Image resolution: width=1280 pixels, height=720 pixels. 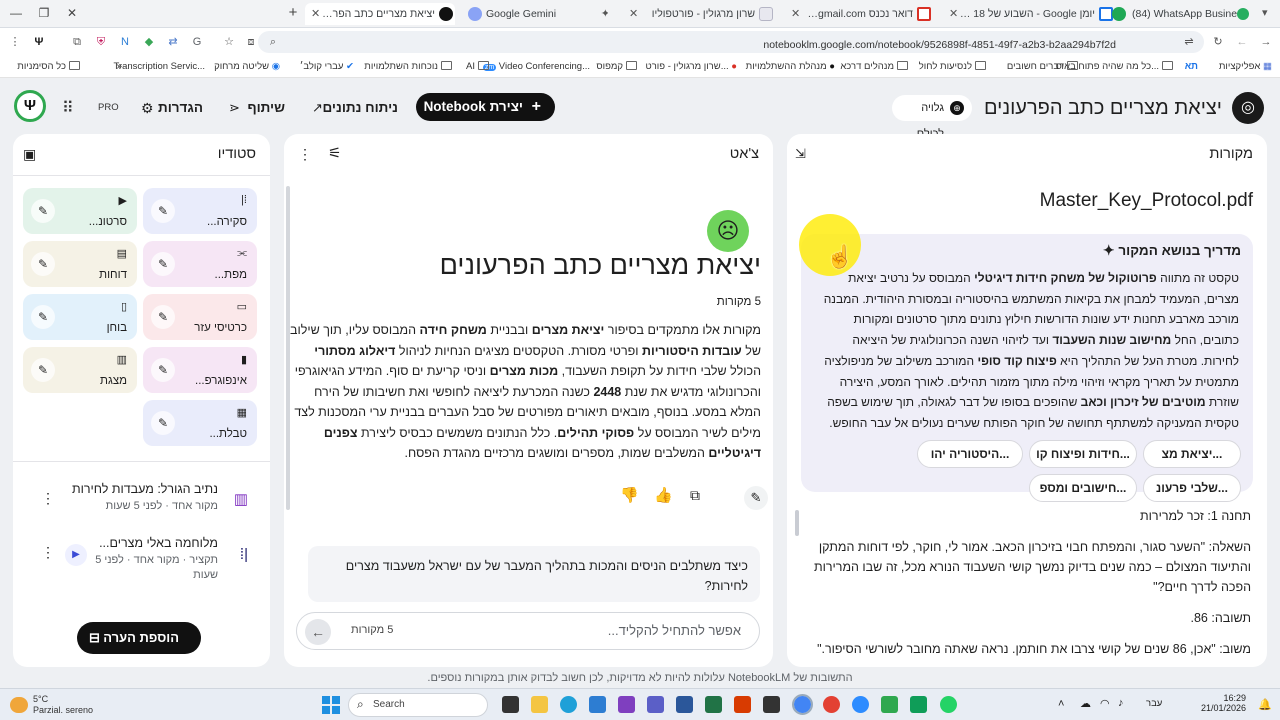 What do you see at coordinates (700, 14) in the screenshot?
I see `tab-portfolio: ✕ שרון מרגולין - פורטפוליו` at bounding box center [700, 14].